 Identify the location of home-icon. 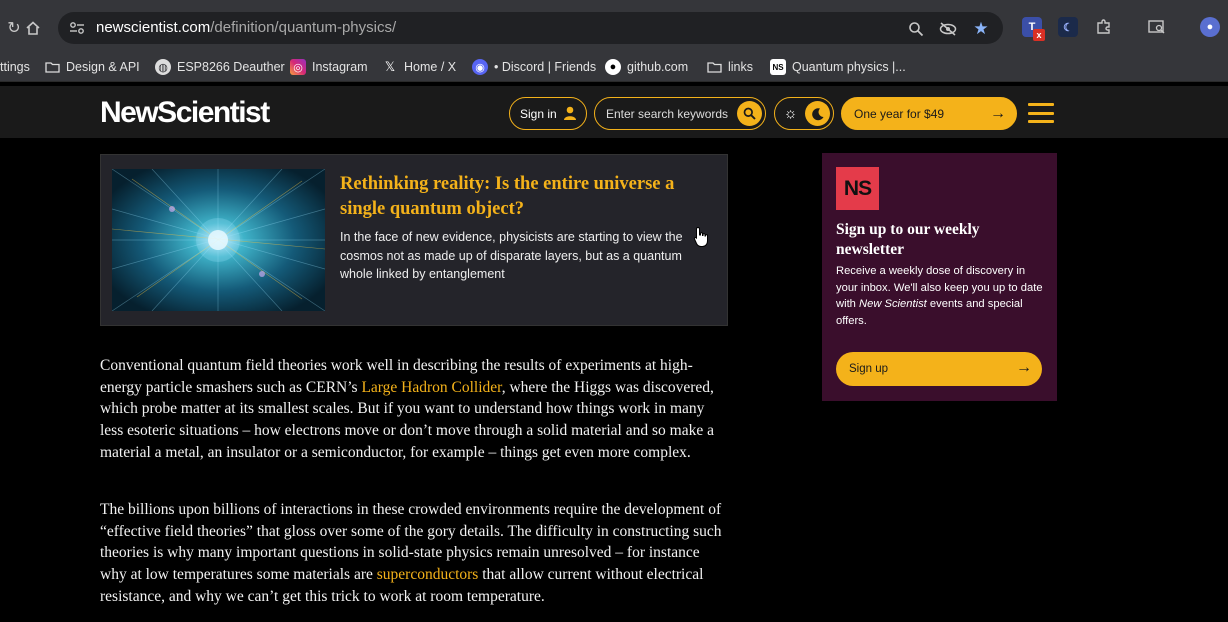
(33, 28).